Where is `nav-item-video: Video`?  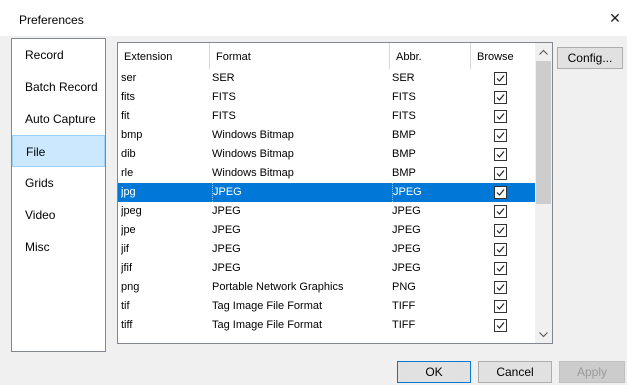
nav-item-video: Video is located at coordinates (58, 215).